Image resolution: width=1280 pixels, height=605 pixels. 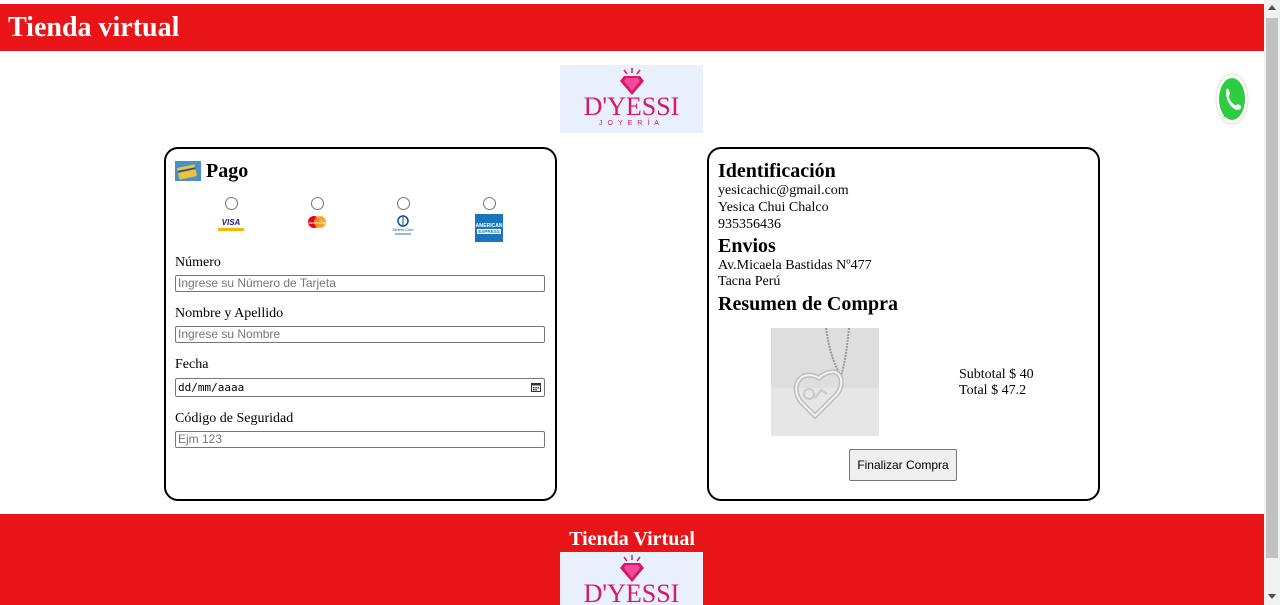 I want to click on svg-text: MasterCard, so click(x=317, y=222).